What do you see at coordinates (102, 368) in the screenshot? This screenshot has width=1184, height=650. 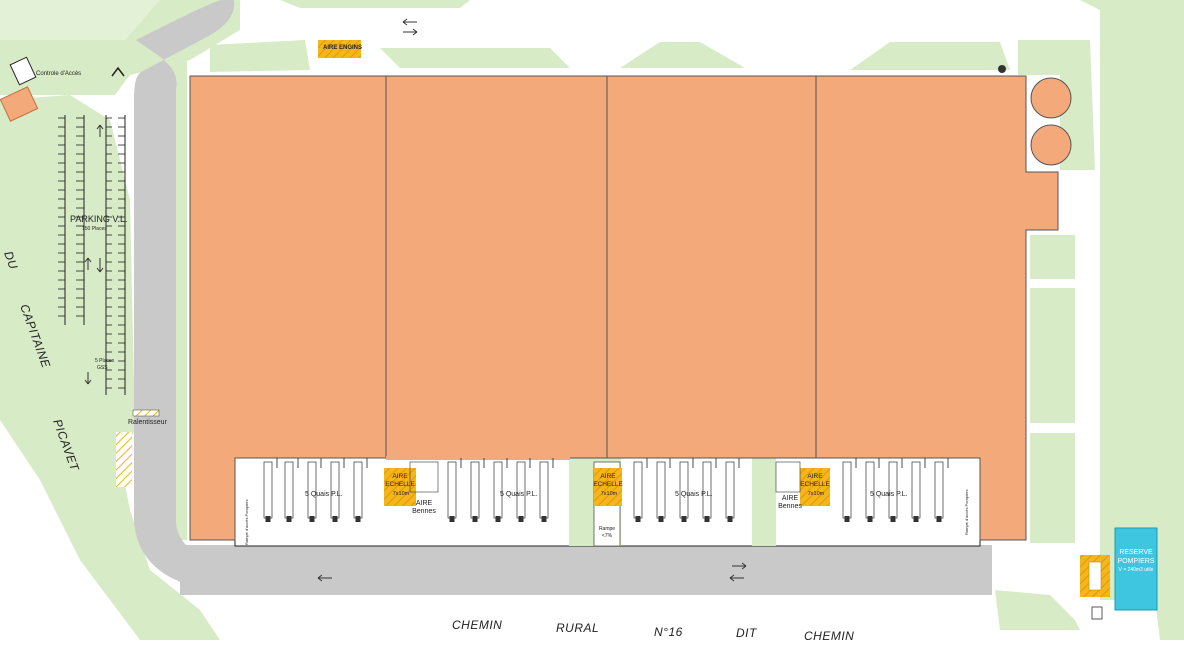 I see `parking-small-sub: GSS` at bounding box center [102, 368].